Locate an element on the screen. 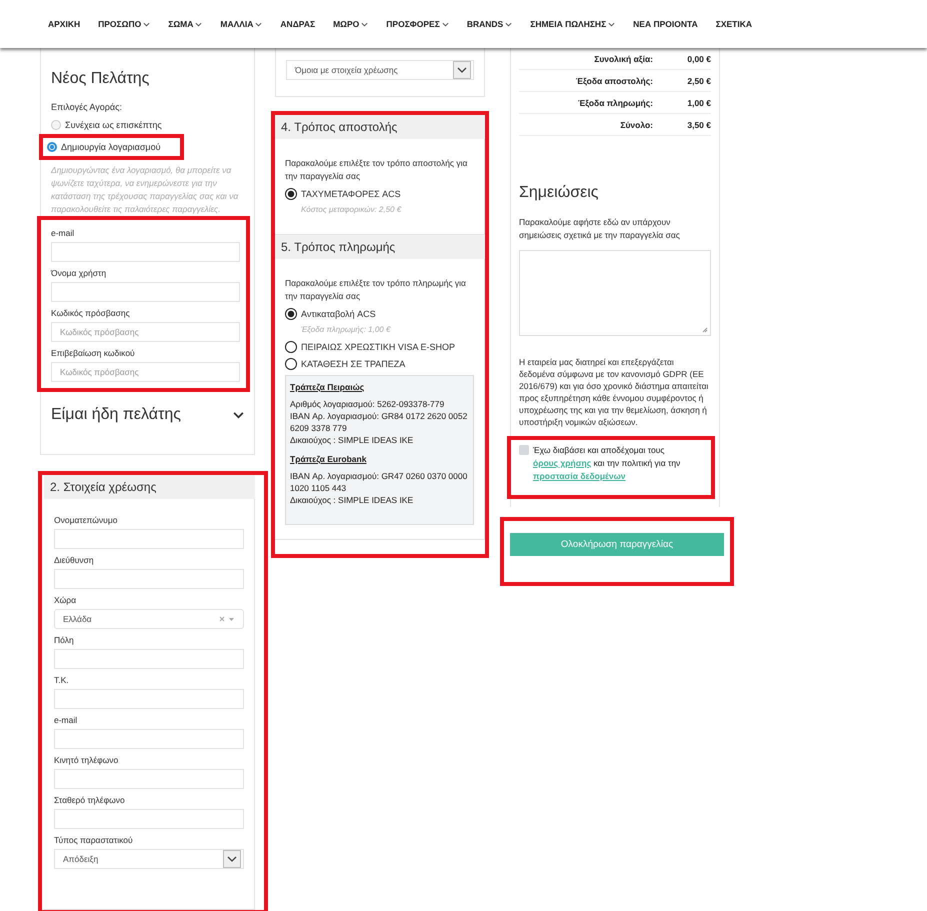 This screenshot has height=911, width=927. prompt-text: Παρακαλούμε αφήστε εδώ αν υπάρχουν σημειώσεις σχετικά με την παραγγελία σας is located at coordinates (600, 229).